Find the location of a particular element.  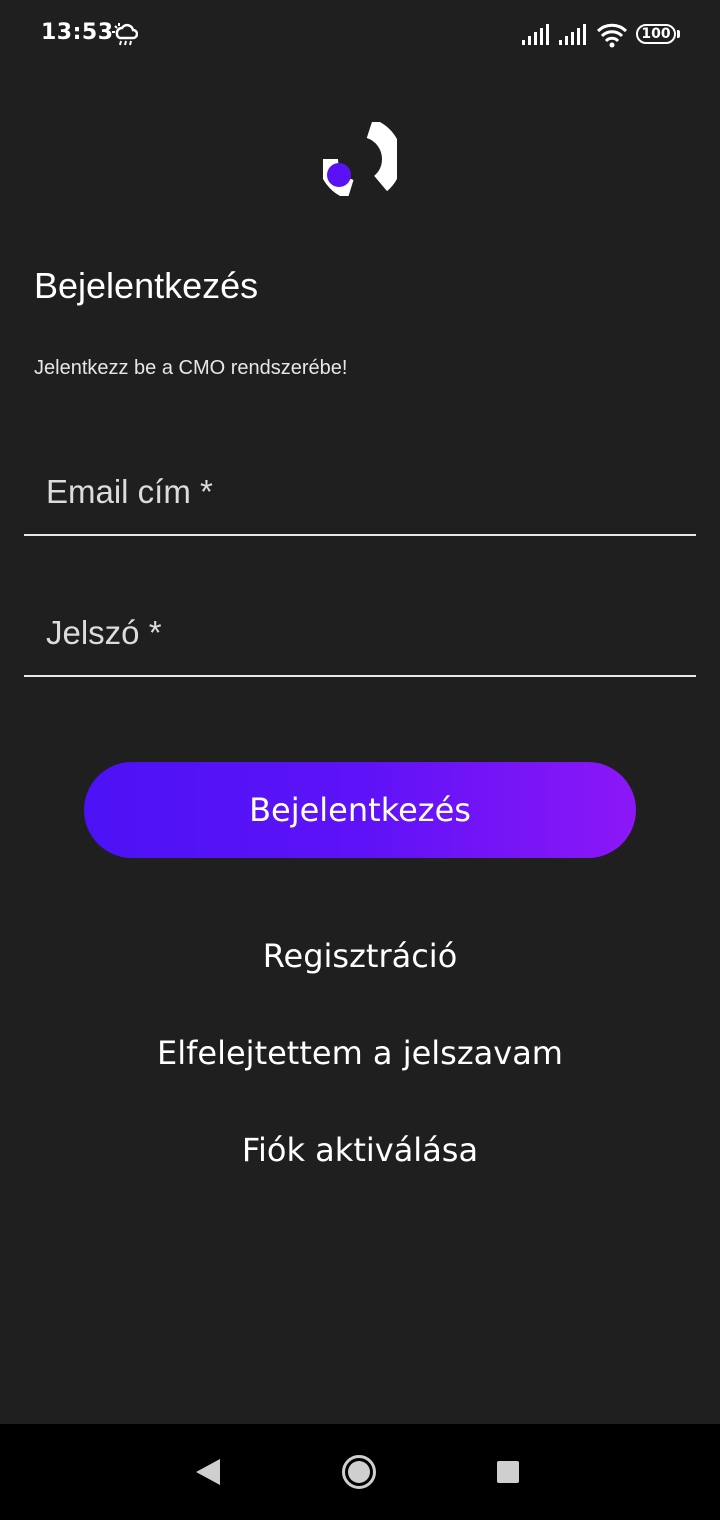

activate-account-link: Fiók aktiválása is located at coordinates (360, 1150).